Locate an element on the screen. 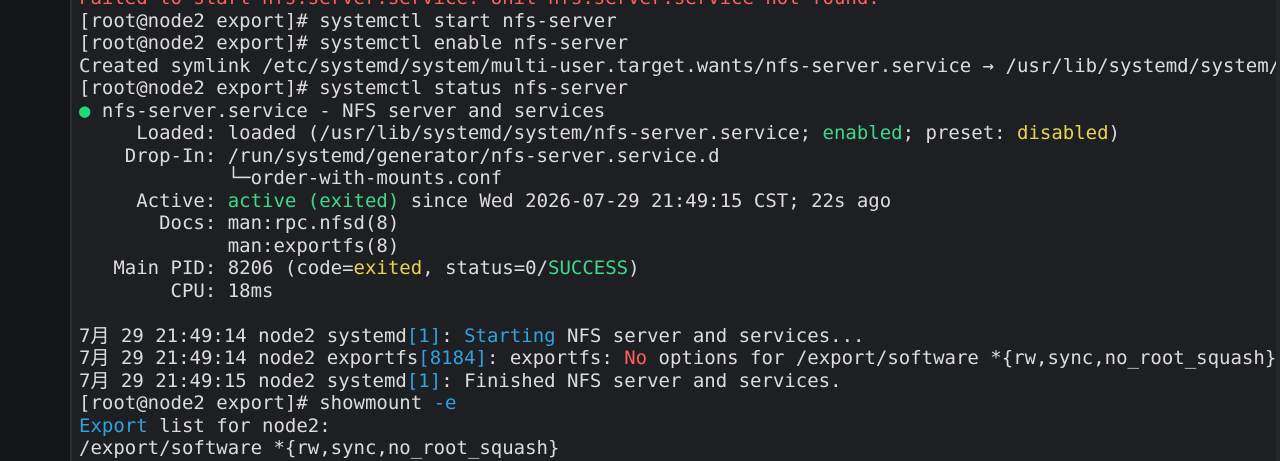  scrollbar is located at coordinates (1278, 230).